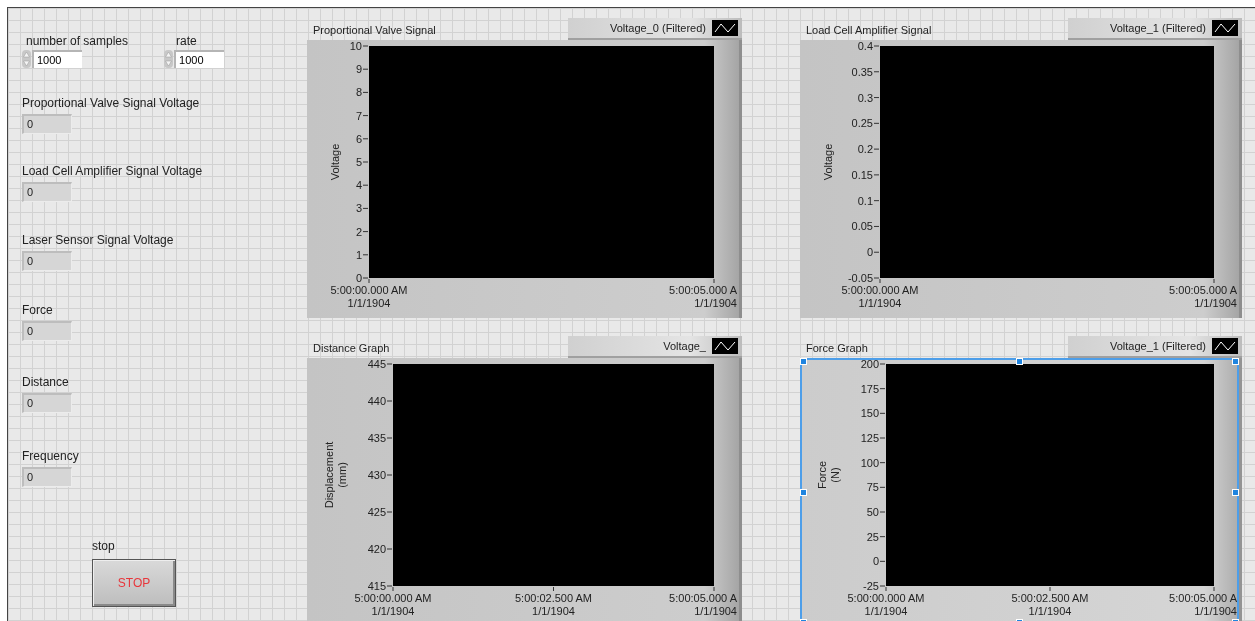 The image size is (1255, 621). What do you see at coordinates (869, 462) in the screenshot?
I see `tick-label: 100` at bounding box center [869, 462].